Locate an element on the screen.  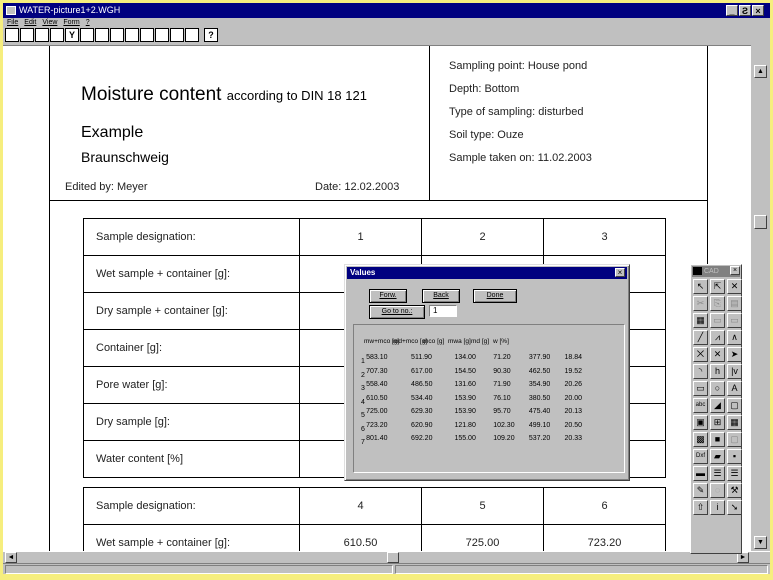
cross-line-icon: ⨉ is located at coordinates (700, 354).